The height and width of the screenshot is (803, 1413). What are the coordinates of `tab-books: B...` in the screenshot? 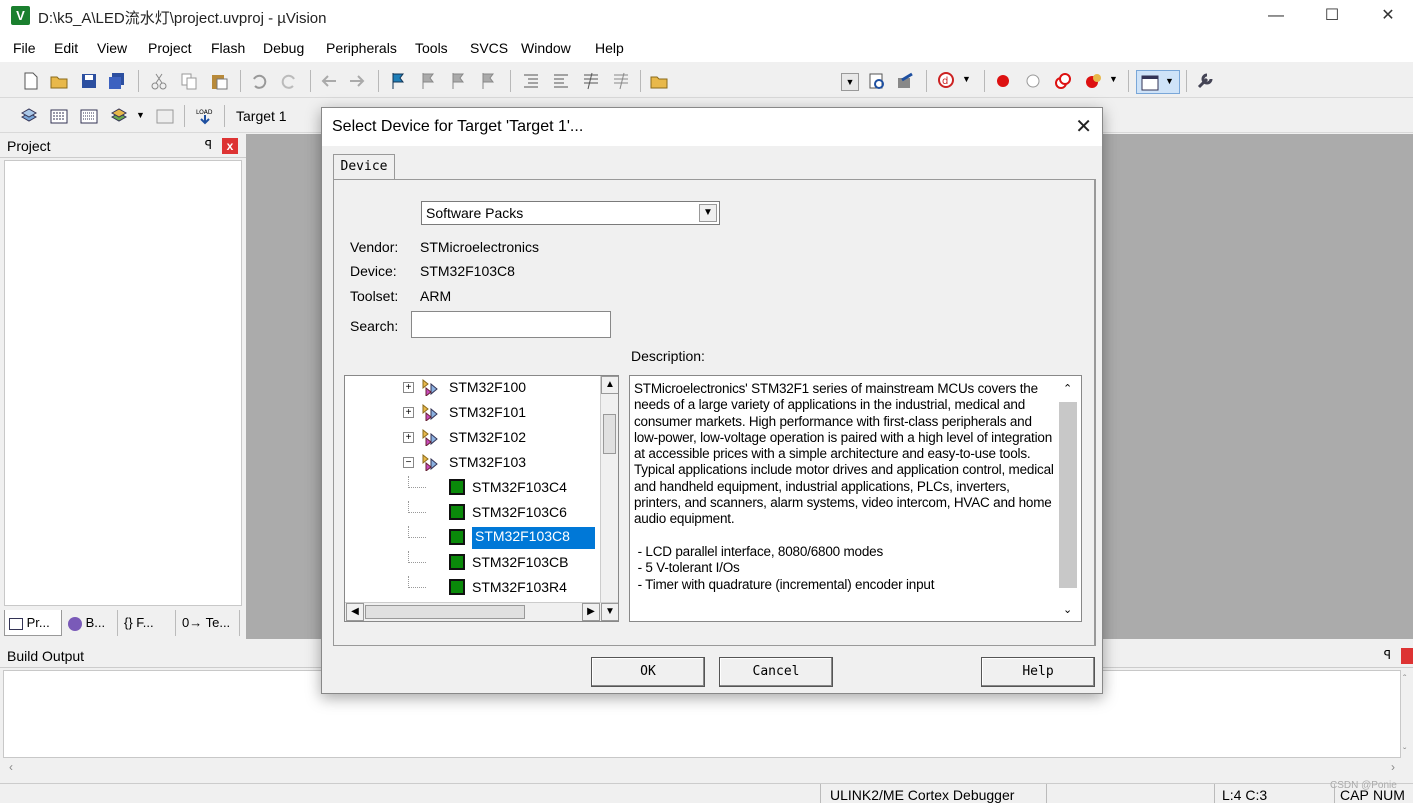 It's located at (91, 623).